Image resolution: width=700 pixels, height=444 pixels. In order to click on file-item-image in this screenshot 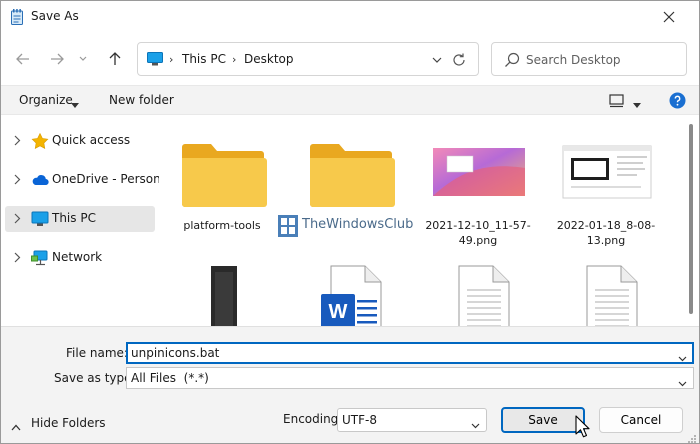, I will do `click(222, 288)`.